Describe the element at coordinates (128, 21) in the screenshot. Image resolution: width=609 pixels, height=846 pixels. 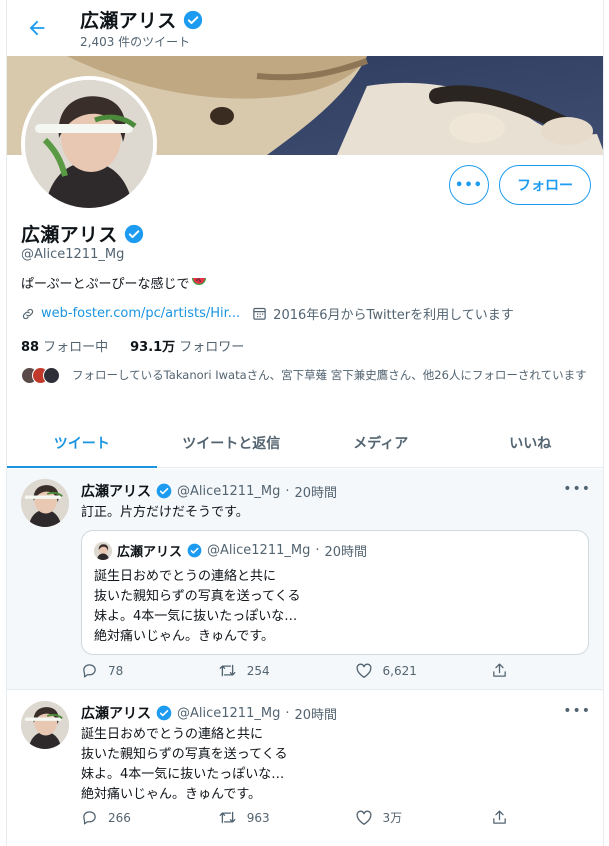
I see `header-name: 広瀬アリス` at that location.